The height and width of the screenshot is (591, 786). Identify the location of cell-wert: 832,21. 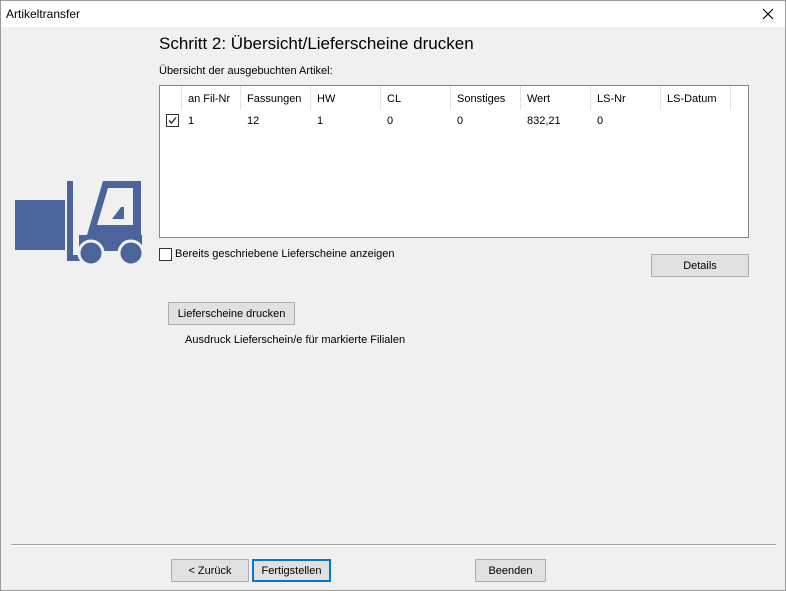
(544, 121).